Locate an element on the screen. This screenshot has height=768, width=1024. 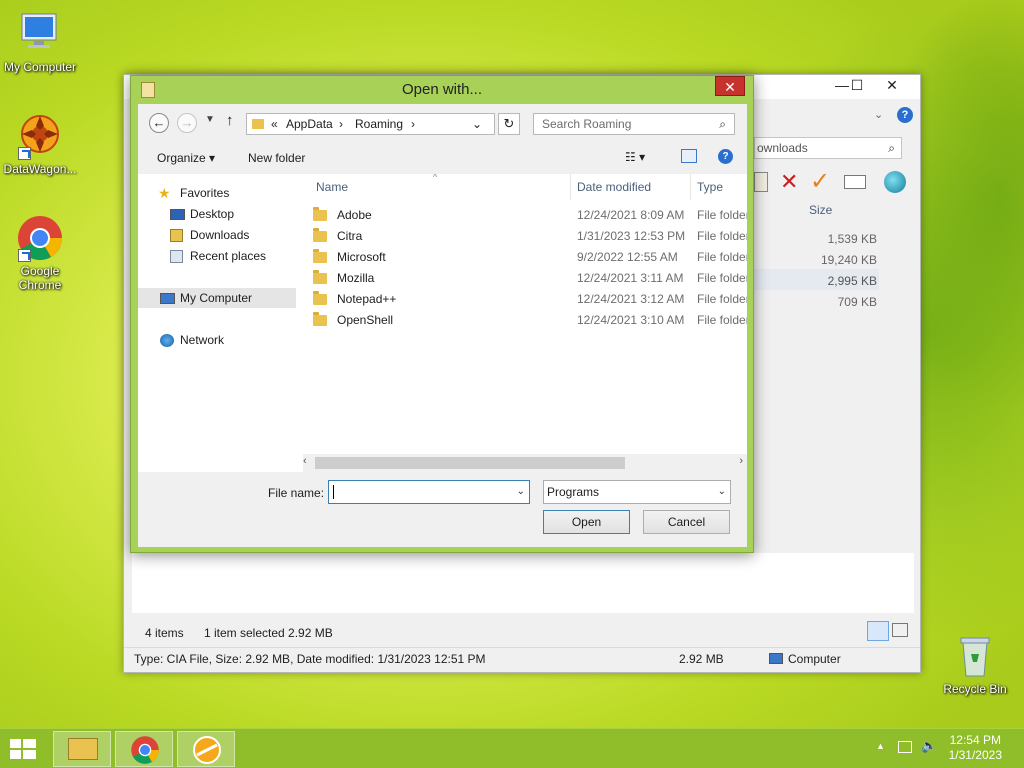
dialog-close-button: ✕ is located at coordinates (730, 86).